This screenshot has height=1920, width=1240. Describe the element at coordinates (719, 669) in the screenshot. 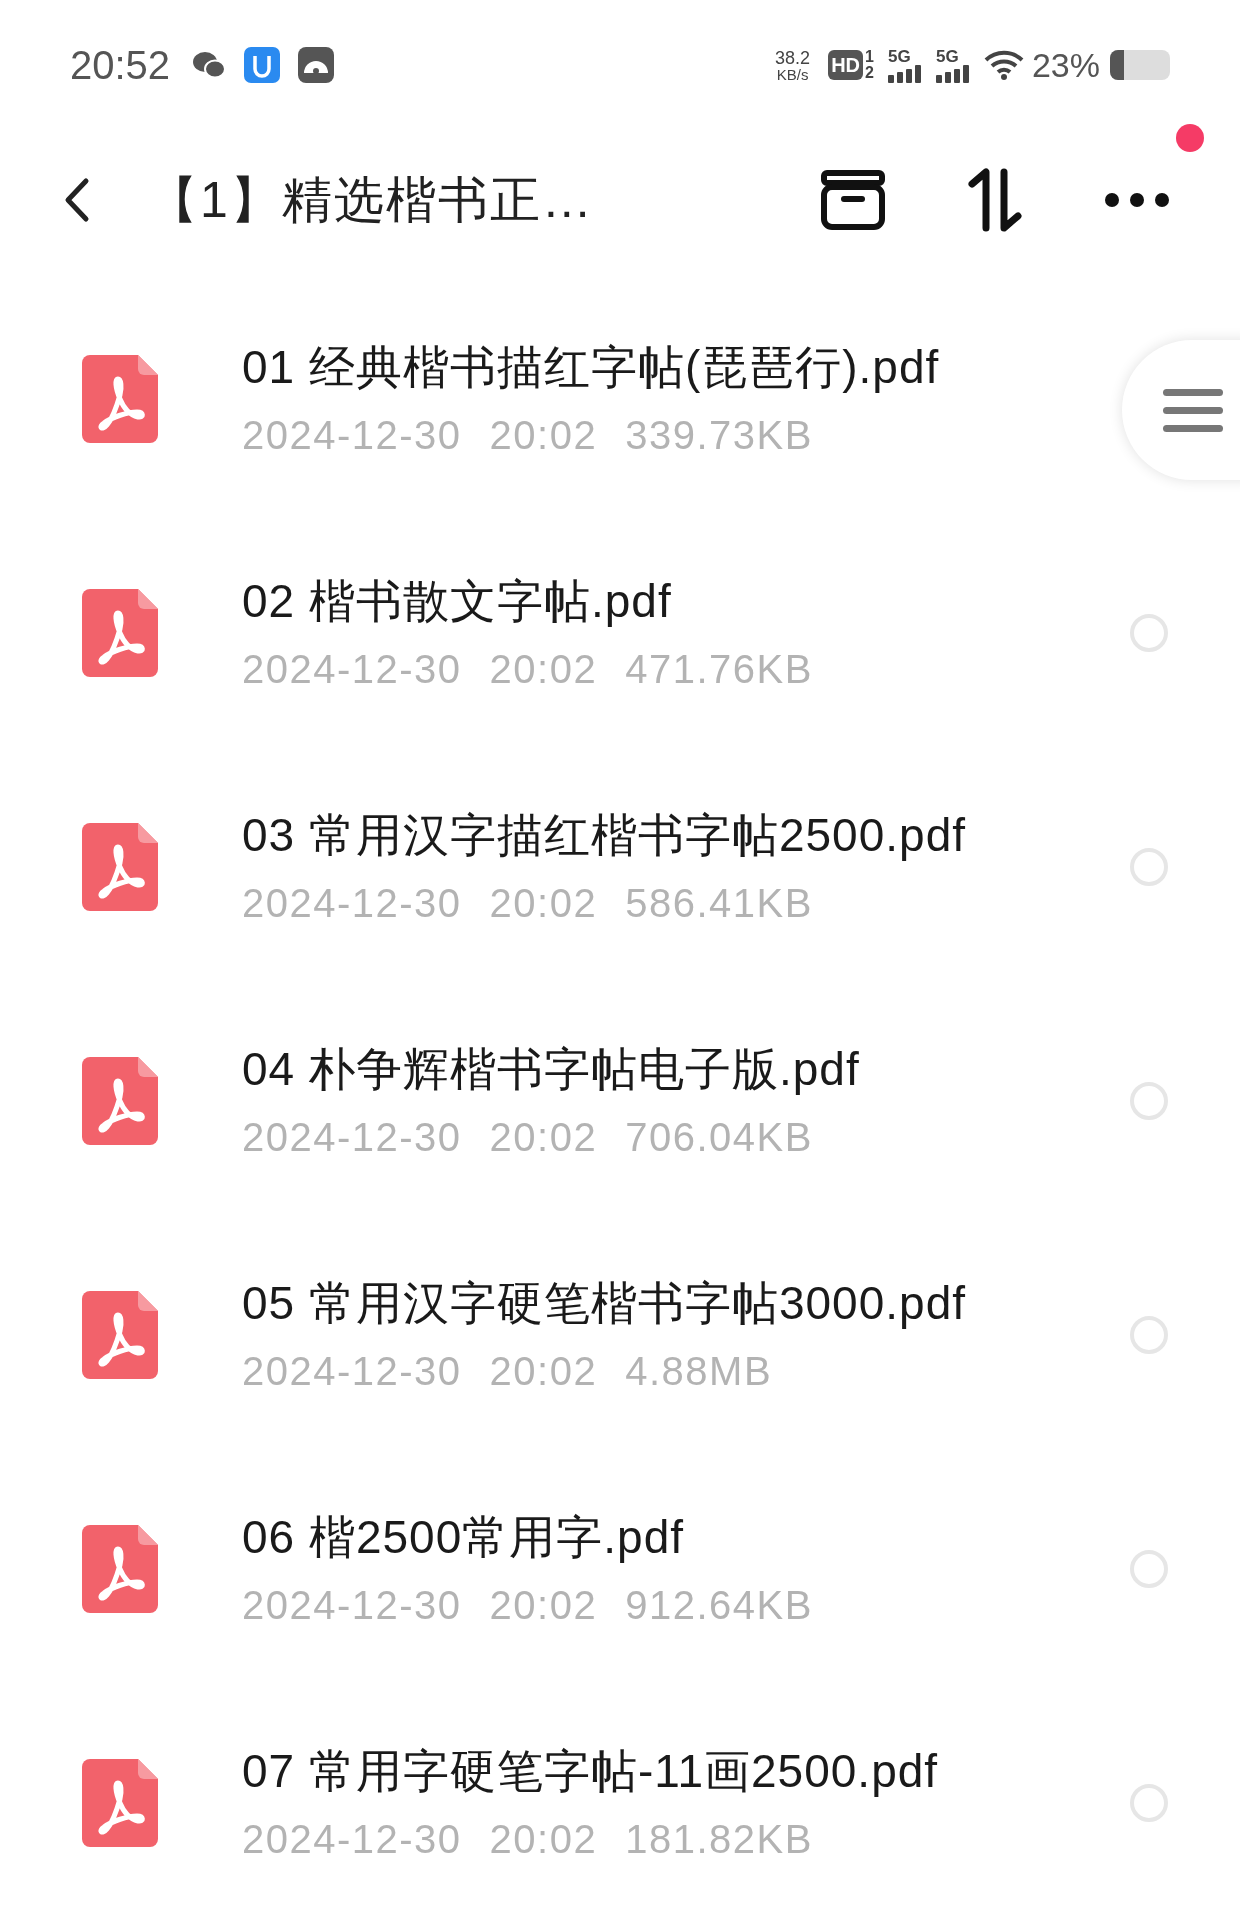

I see `file-size: 471.76KB` at that location.